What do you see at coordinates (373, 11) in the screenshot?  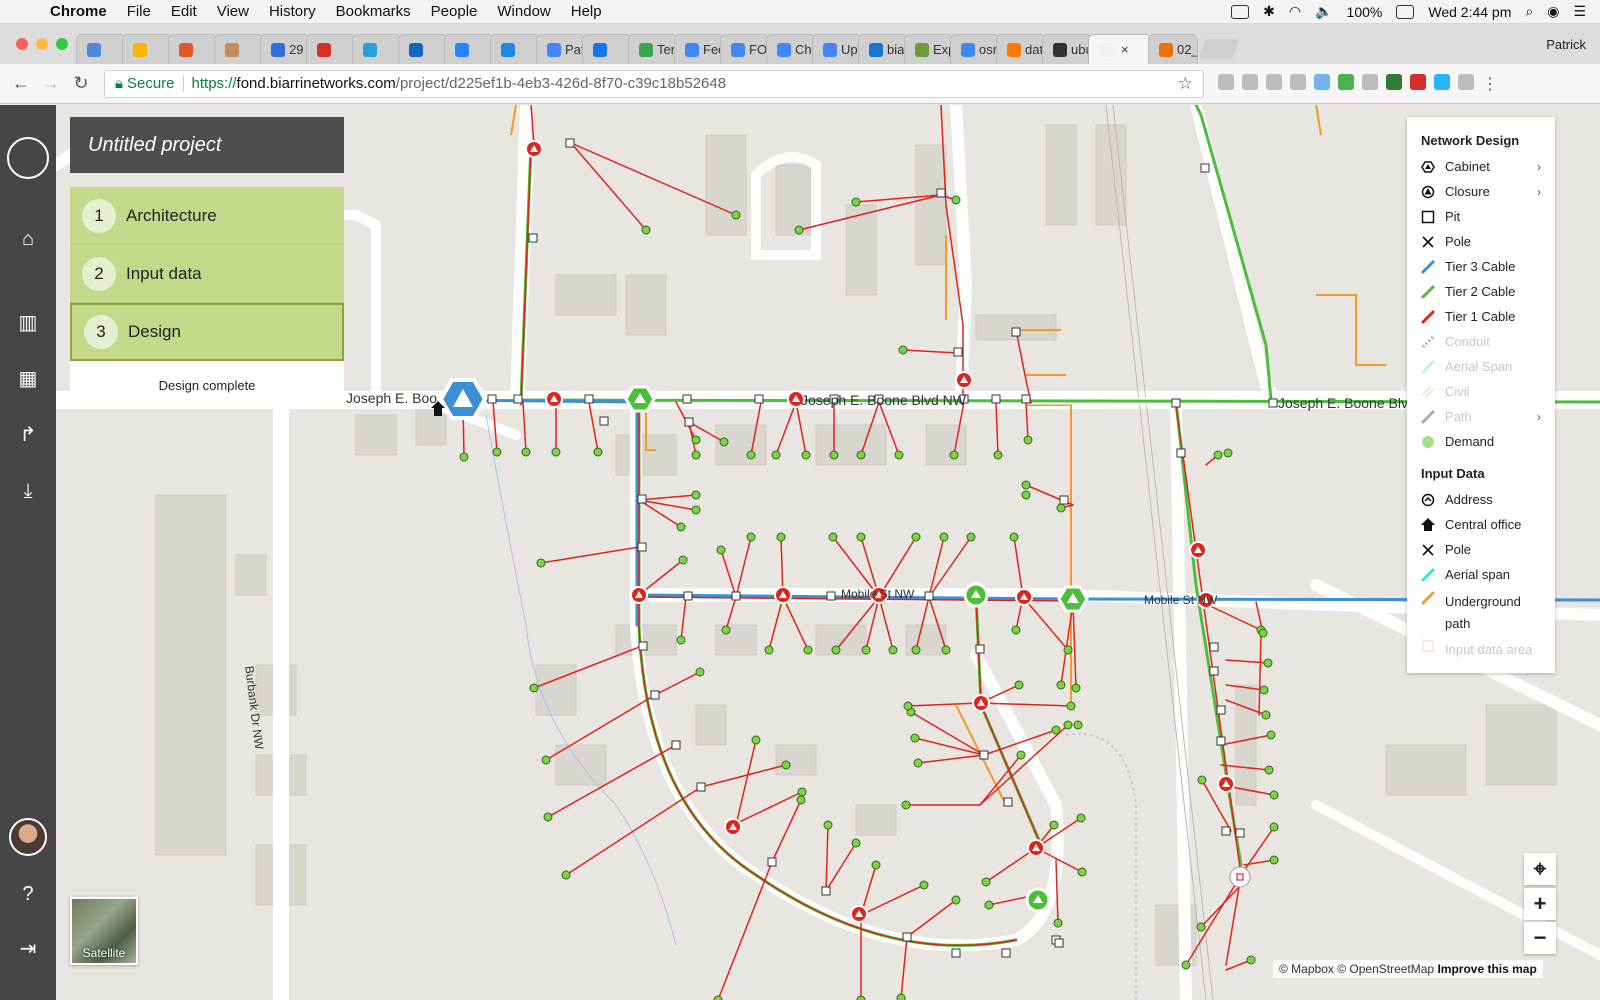 I see `menu-bookmarks: Bookmarks` at bounding box center [373, 11].